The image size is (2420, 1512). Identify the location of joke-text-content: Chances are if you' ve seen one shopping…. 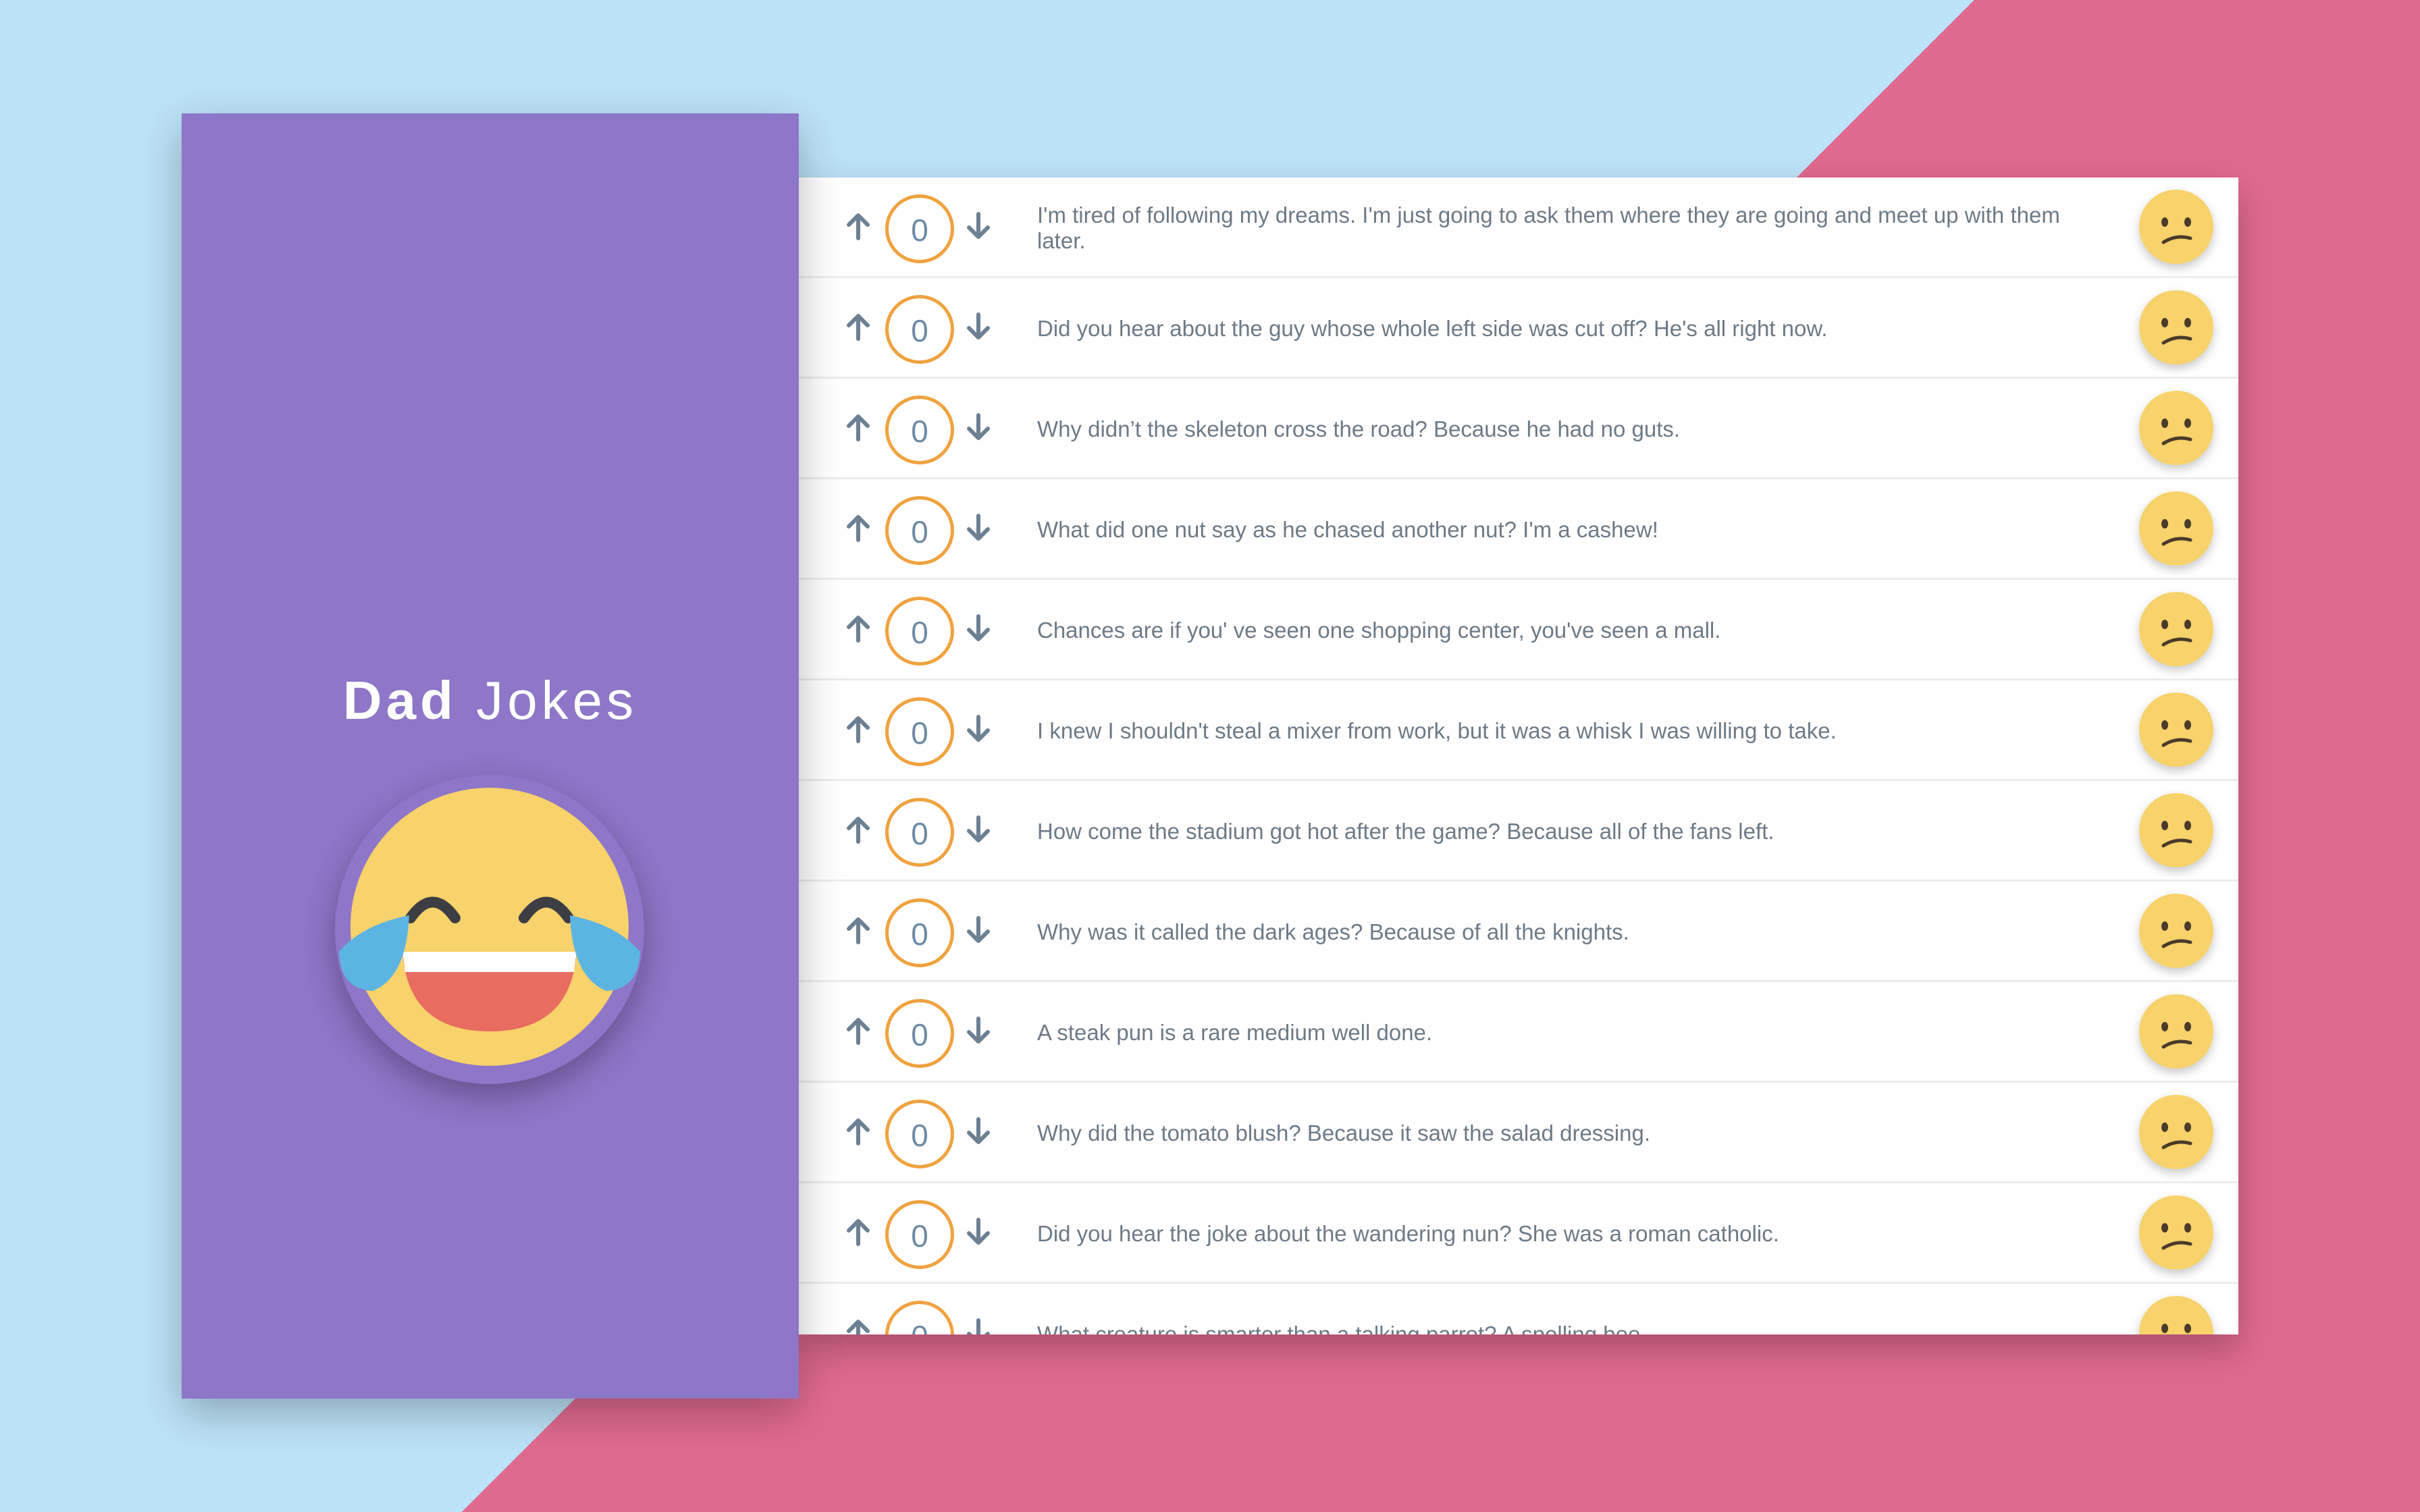
(1379, 630).